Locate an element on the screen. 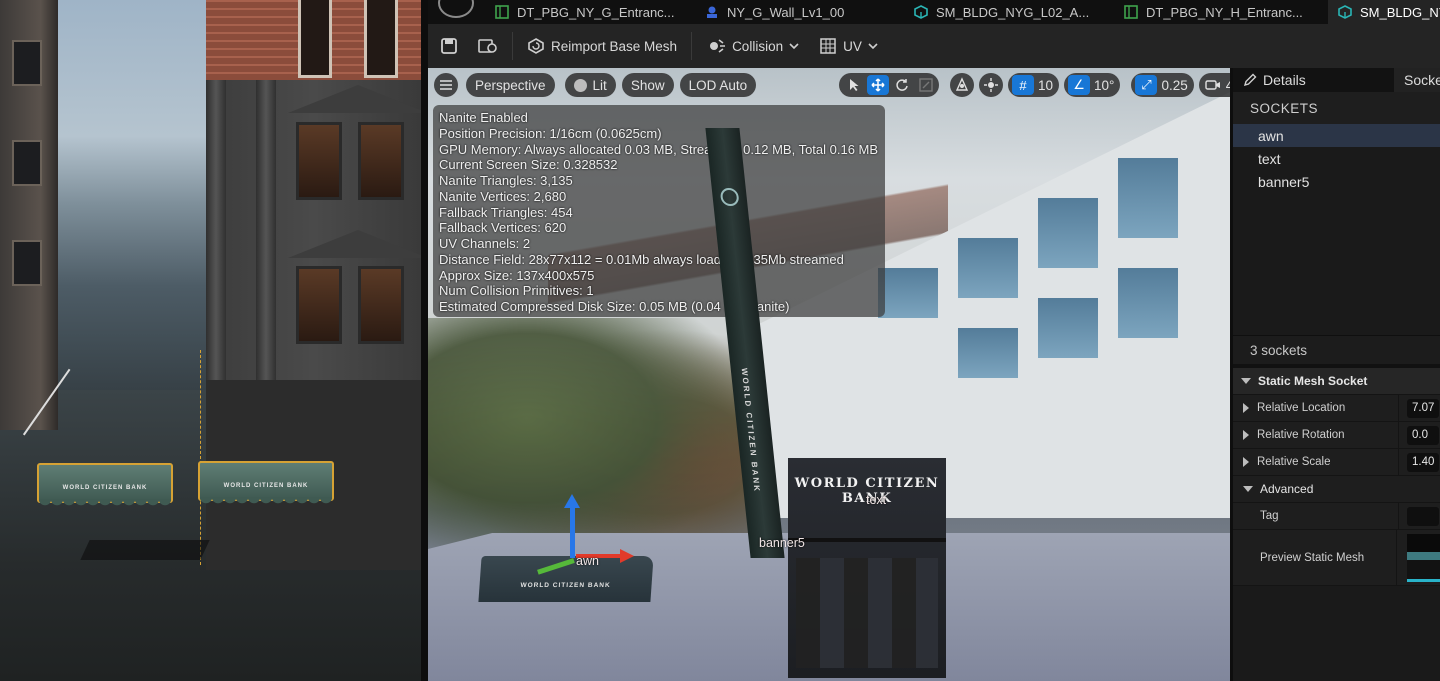  awning-left: WORLD CITIZEN BANK is located at coordinates (105, 485).